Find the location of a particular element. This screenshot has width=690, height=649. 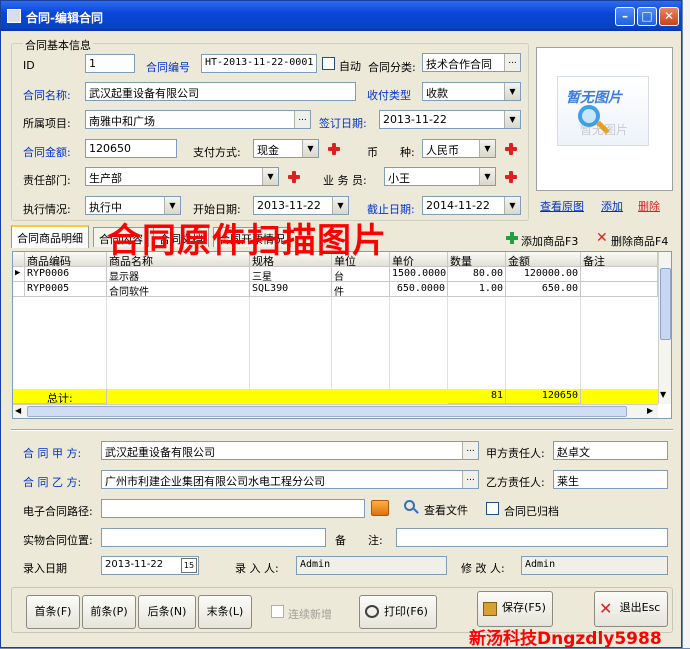

currency-select: 人民币 ▼ is located at coordinates (459, 148).